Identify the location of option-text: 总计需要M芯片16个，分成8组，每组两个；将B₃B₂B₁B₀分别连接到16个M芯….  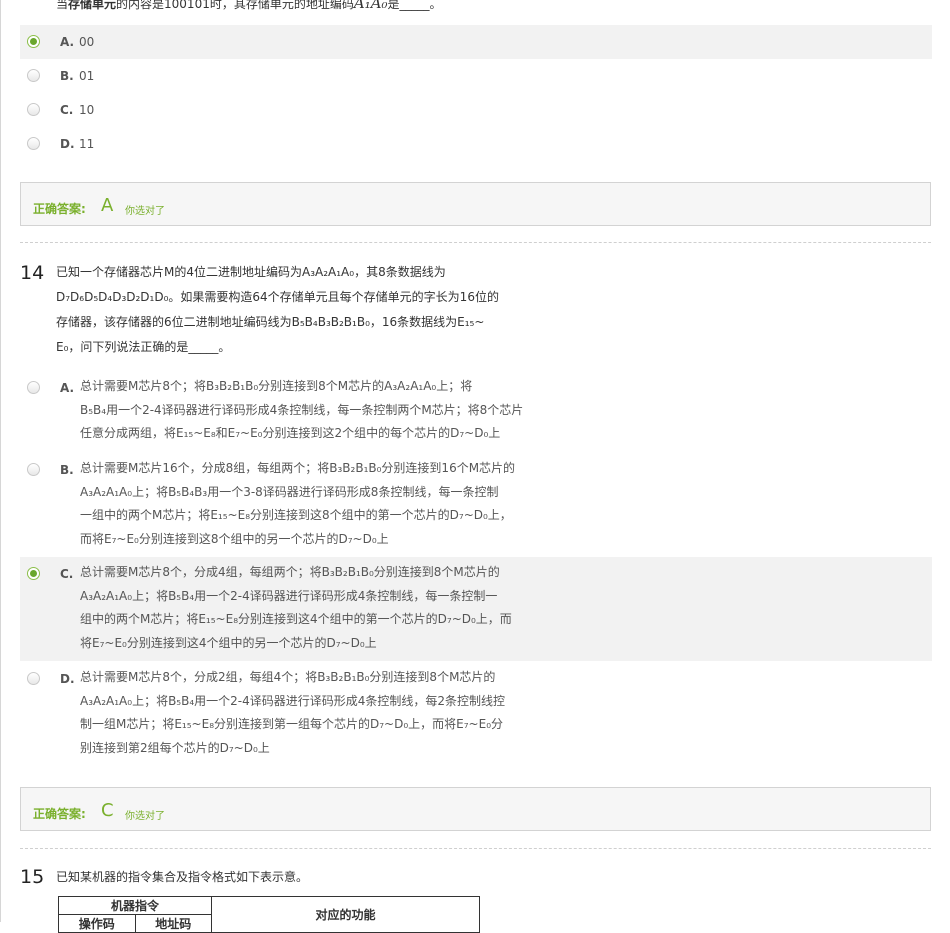
(330, 504).